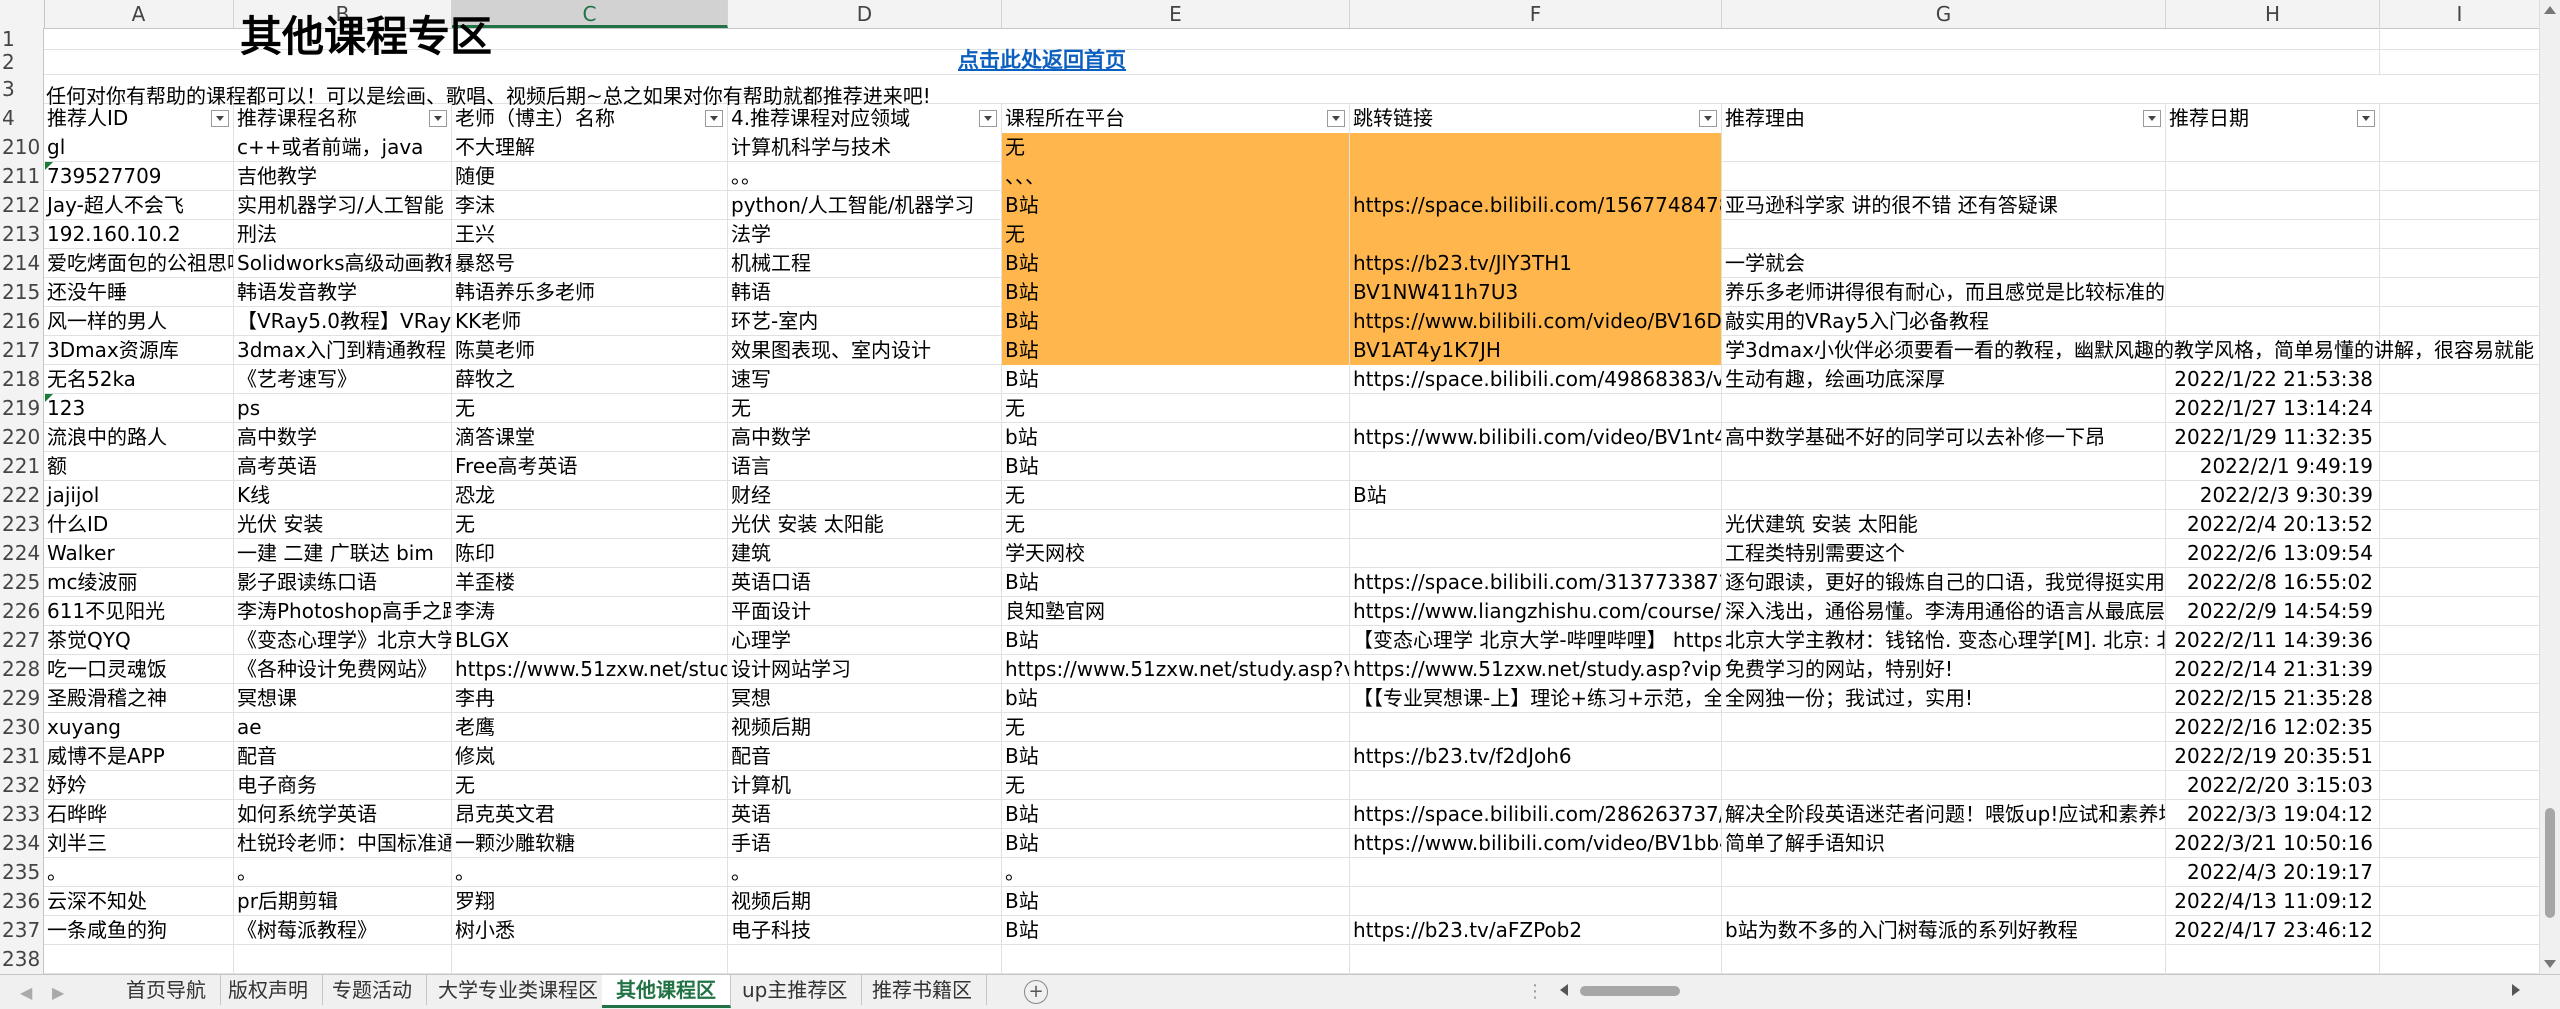 This screenshot has width=2560, height=1009. What do you see at coordinates (22, 843) in the screenshot?
I see `row-number: 234` at bounding box center [22, 843].